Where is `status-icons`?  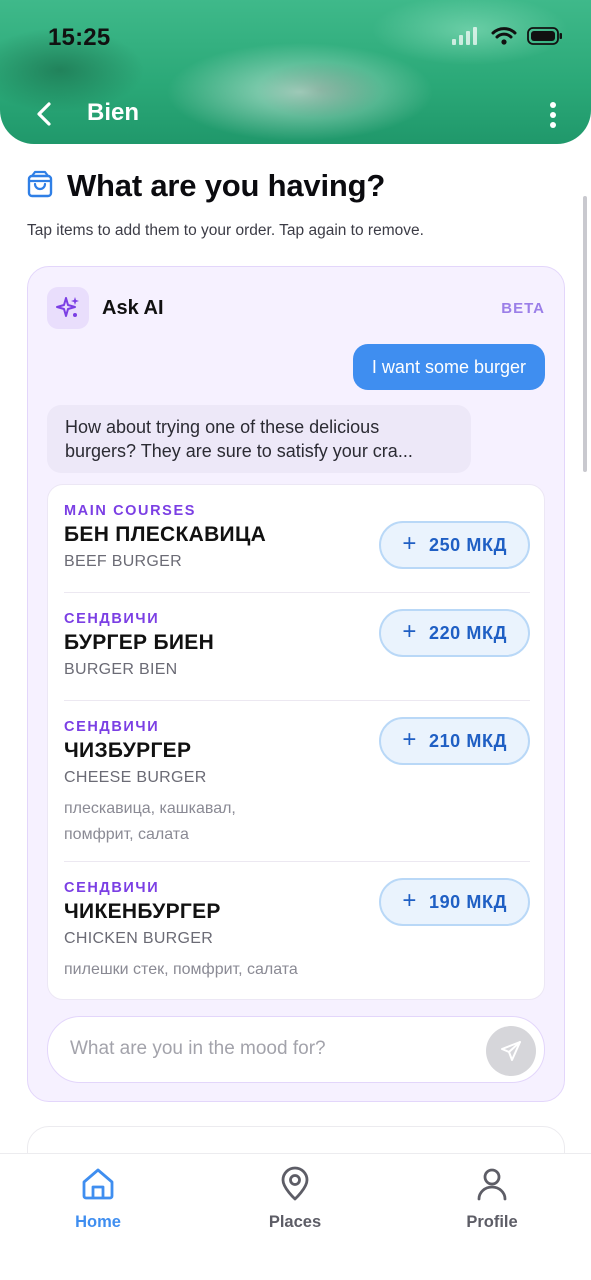
status-icons is located at coordinates (507, 38).